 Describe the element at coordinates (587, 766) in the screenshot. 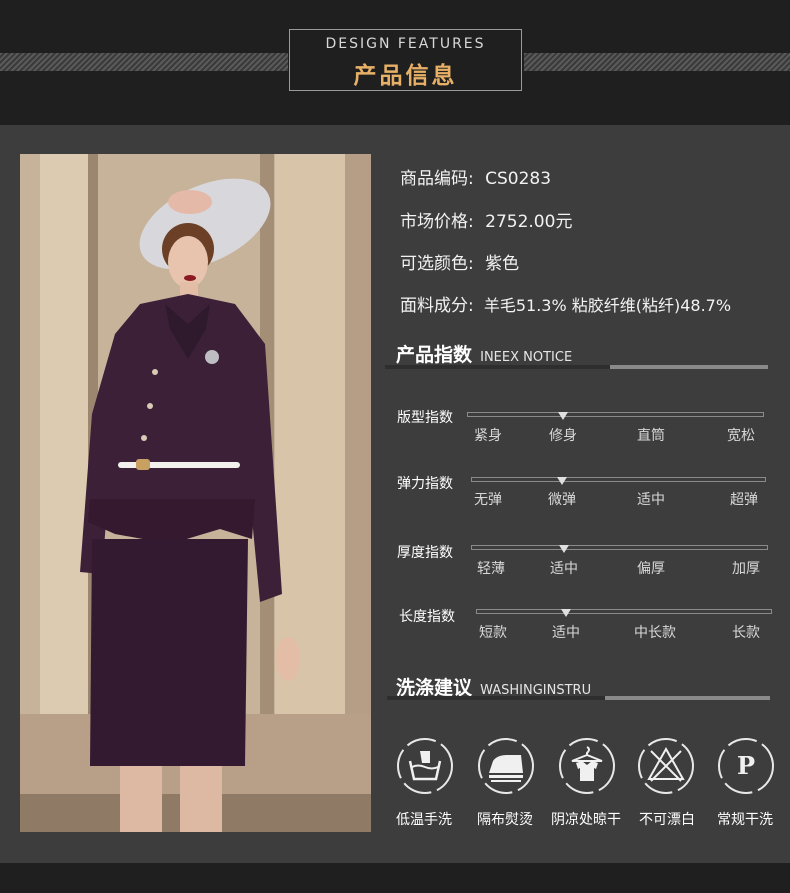

I see `hang-dry-icon` at that location.